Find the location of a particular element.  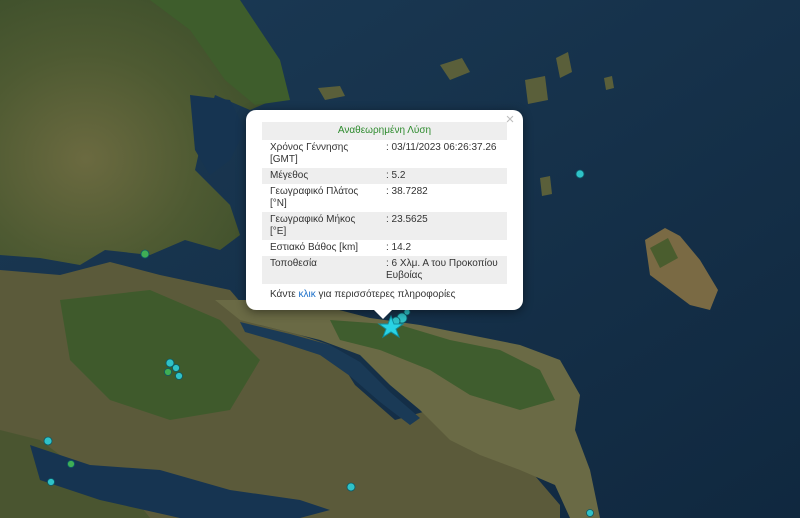

detail-row-longitude: Γεωγραφικό Μήκος [°E] : 23.5625 is located at coordinates (384, 226).